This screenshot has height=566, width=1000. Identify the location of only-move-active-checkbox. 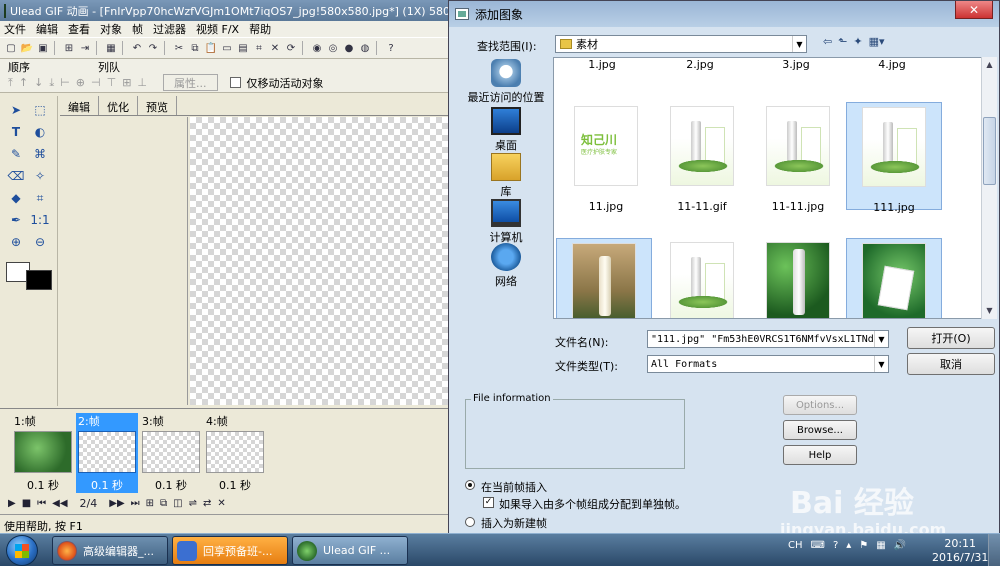
(235, 82).